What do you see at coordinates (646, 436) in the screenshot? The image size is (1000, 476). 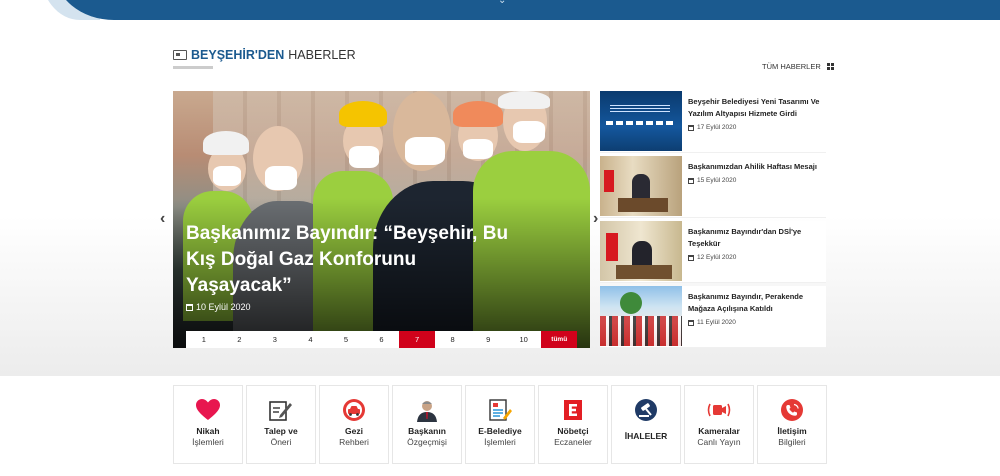 I see `quick-link-line1: İHALELER` at bounding box center [646, 436].